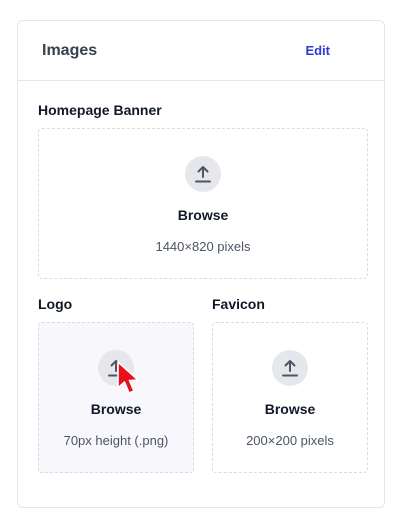 This screenshot has height=528, width=403. I want to click on card-title: Images, so click(70, 50).